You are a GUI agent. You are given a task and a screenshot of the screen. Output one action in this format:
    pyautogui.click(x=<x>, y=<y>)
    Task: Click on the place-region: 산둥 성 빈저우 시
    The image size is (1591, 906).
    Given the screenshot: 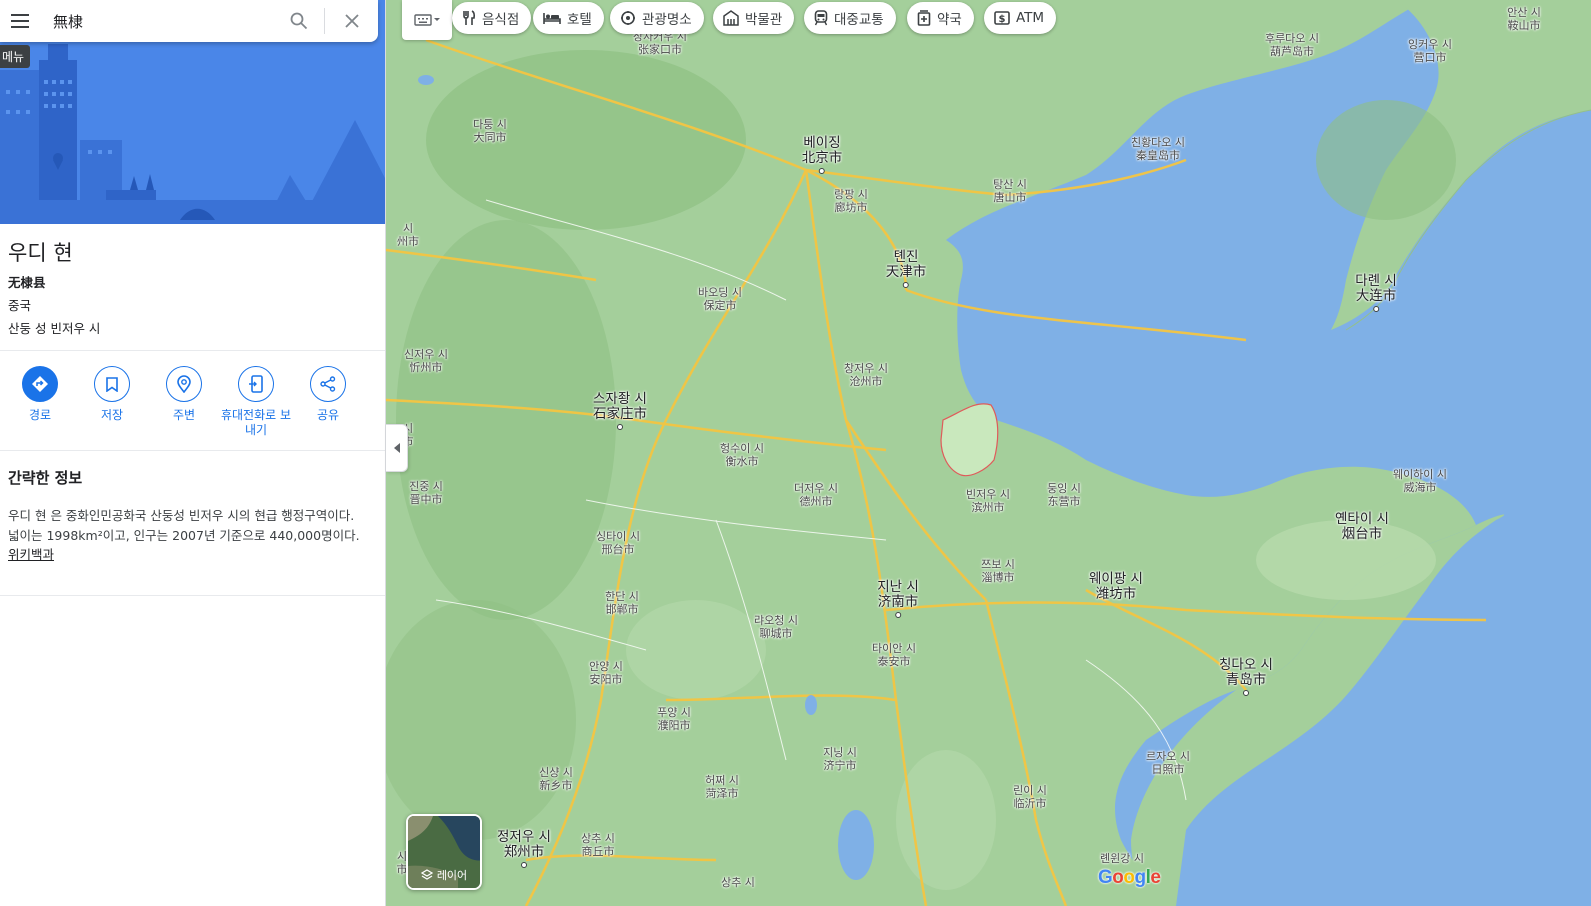 What is the action you would take?
    pyautogui.click(x=54, y=328)
    